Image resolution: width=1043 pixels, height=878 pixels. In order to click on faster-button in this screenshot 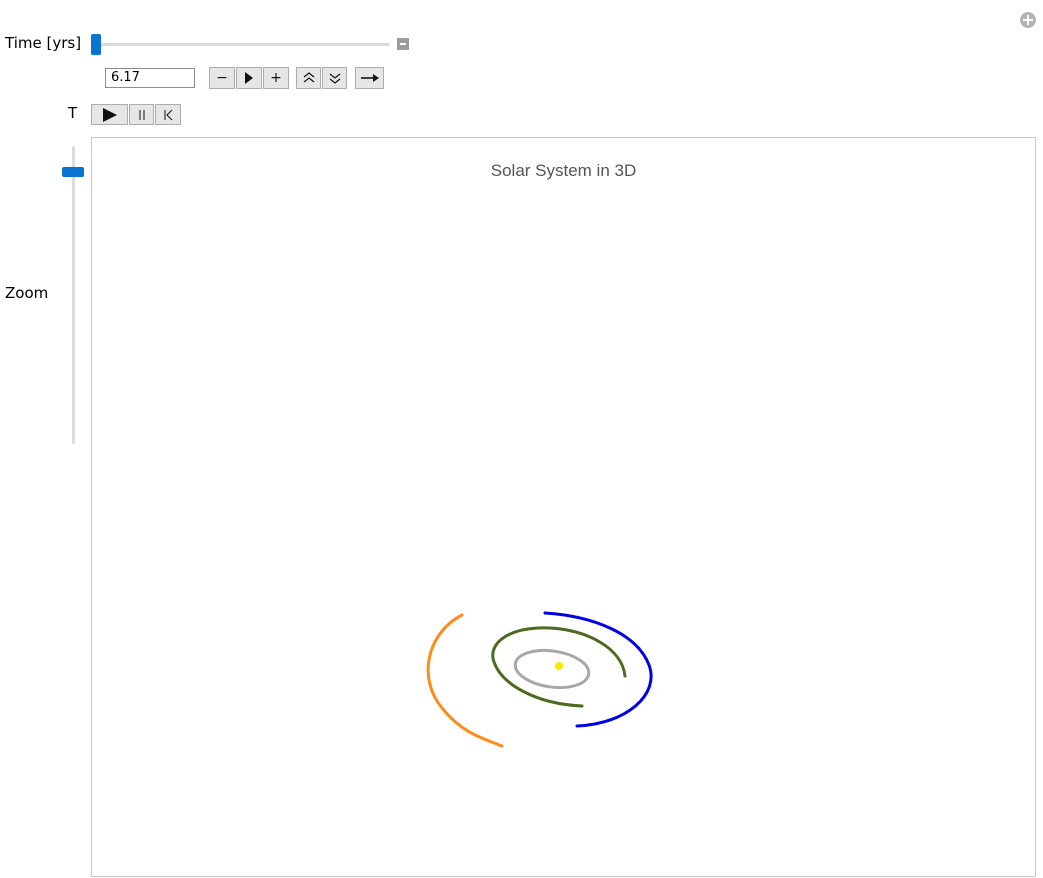, I will do `click(308, 78)`.